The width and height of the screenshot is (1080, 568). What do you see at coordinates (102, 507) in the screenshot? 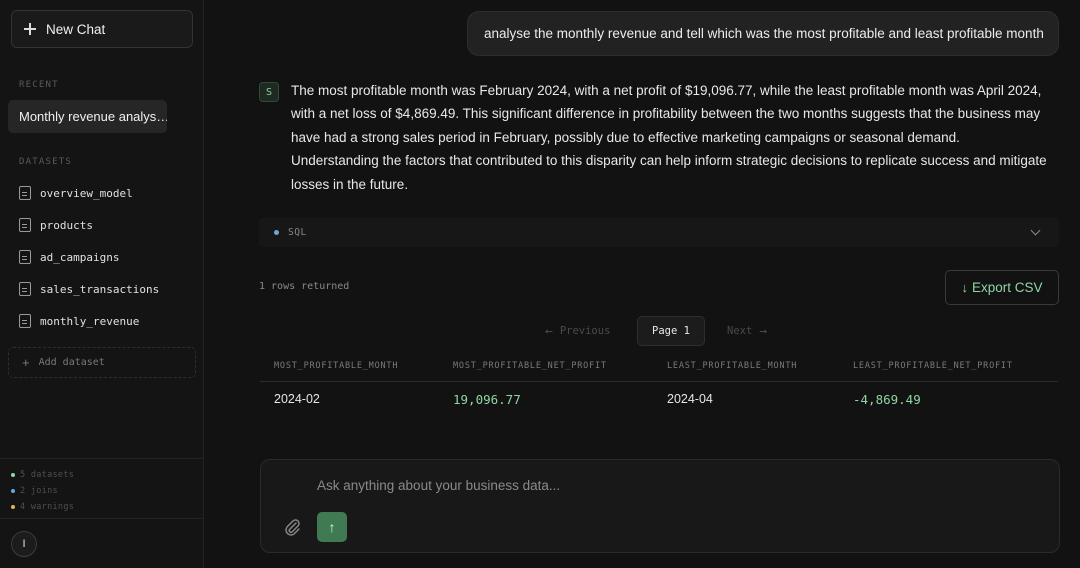
I see `status-warnings: 4 warnings` at bounding box center [102, 507].